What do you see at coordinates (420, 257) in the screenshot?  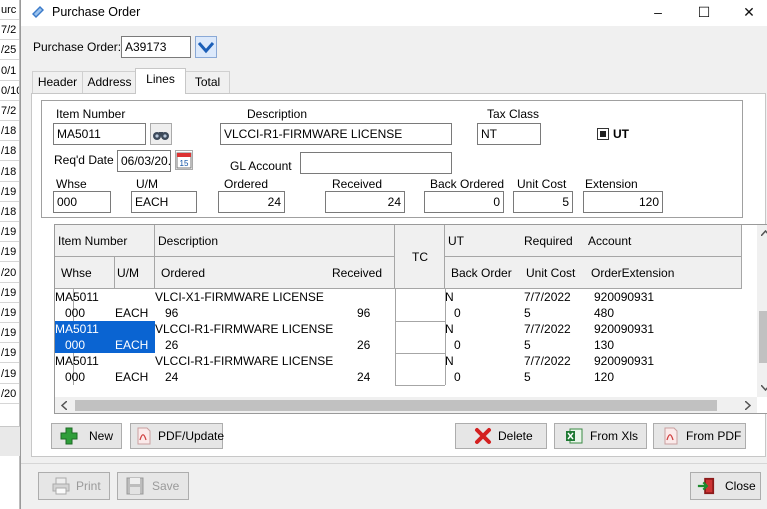 I see `grid-header-tc: TC` at bounding box center [420, 257].